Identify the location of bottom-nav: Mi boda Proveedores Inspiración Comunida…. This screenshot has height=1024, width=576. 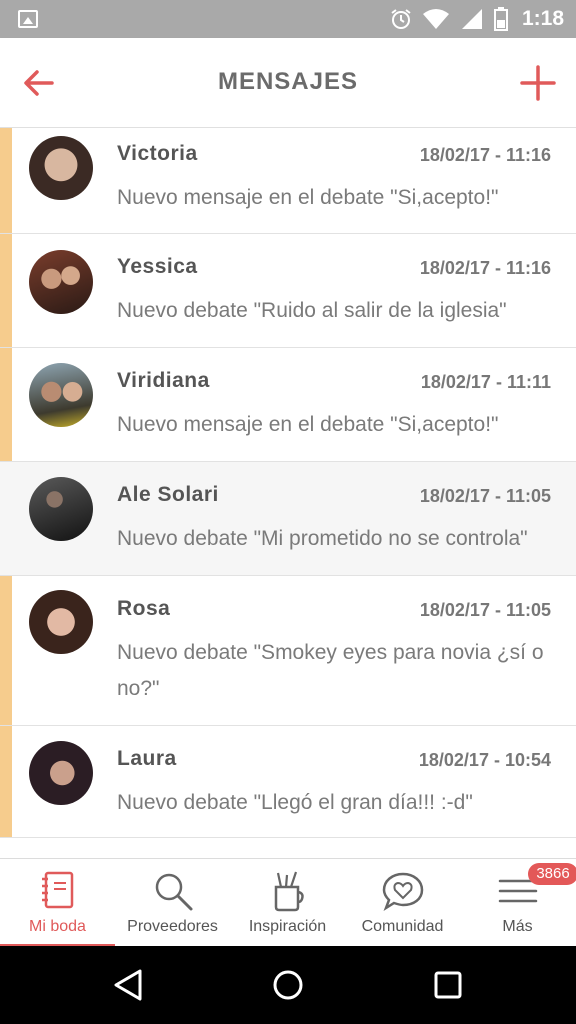
(288, 902).